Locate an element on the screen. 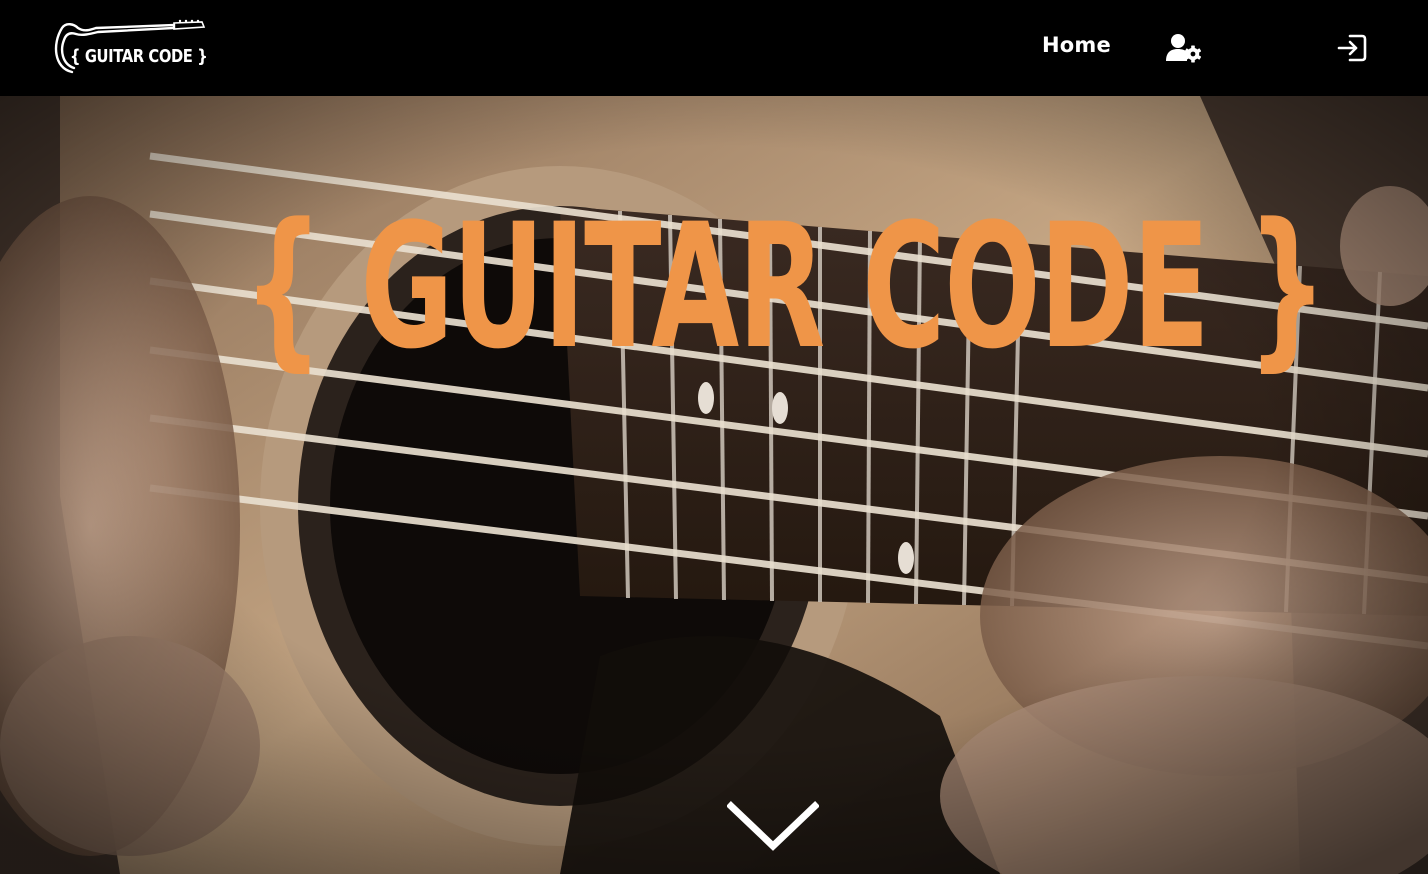 The height and width of the screenshot is (874, 1428). nav-home-link: Home is located at coordinates (1076, 45).